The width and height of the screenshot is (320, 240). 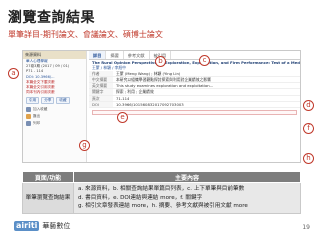 I want to click on meta-value: 探索 ; 利用 ; 企業績效, so click(x=133, y=91).